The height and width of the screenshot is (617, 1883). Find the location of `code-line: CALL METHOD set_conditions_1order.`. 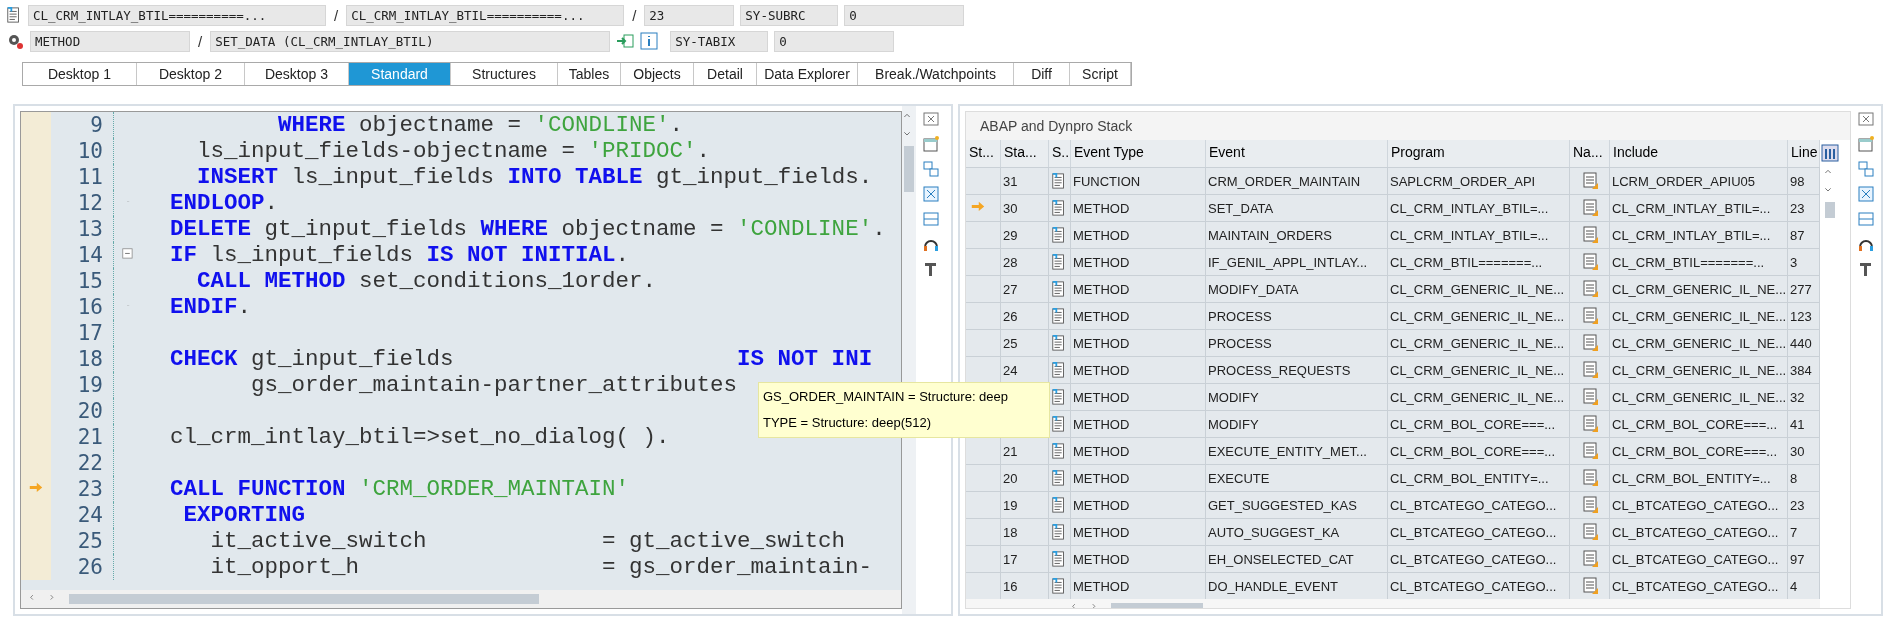

code-line: CALL METHOD set_conditions_1order. is located at coordinates (426, 281).